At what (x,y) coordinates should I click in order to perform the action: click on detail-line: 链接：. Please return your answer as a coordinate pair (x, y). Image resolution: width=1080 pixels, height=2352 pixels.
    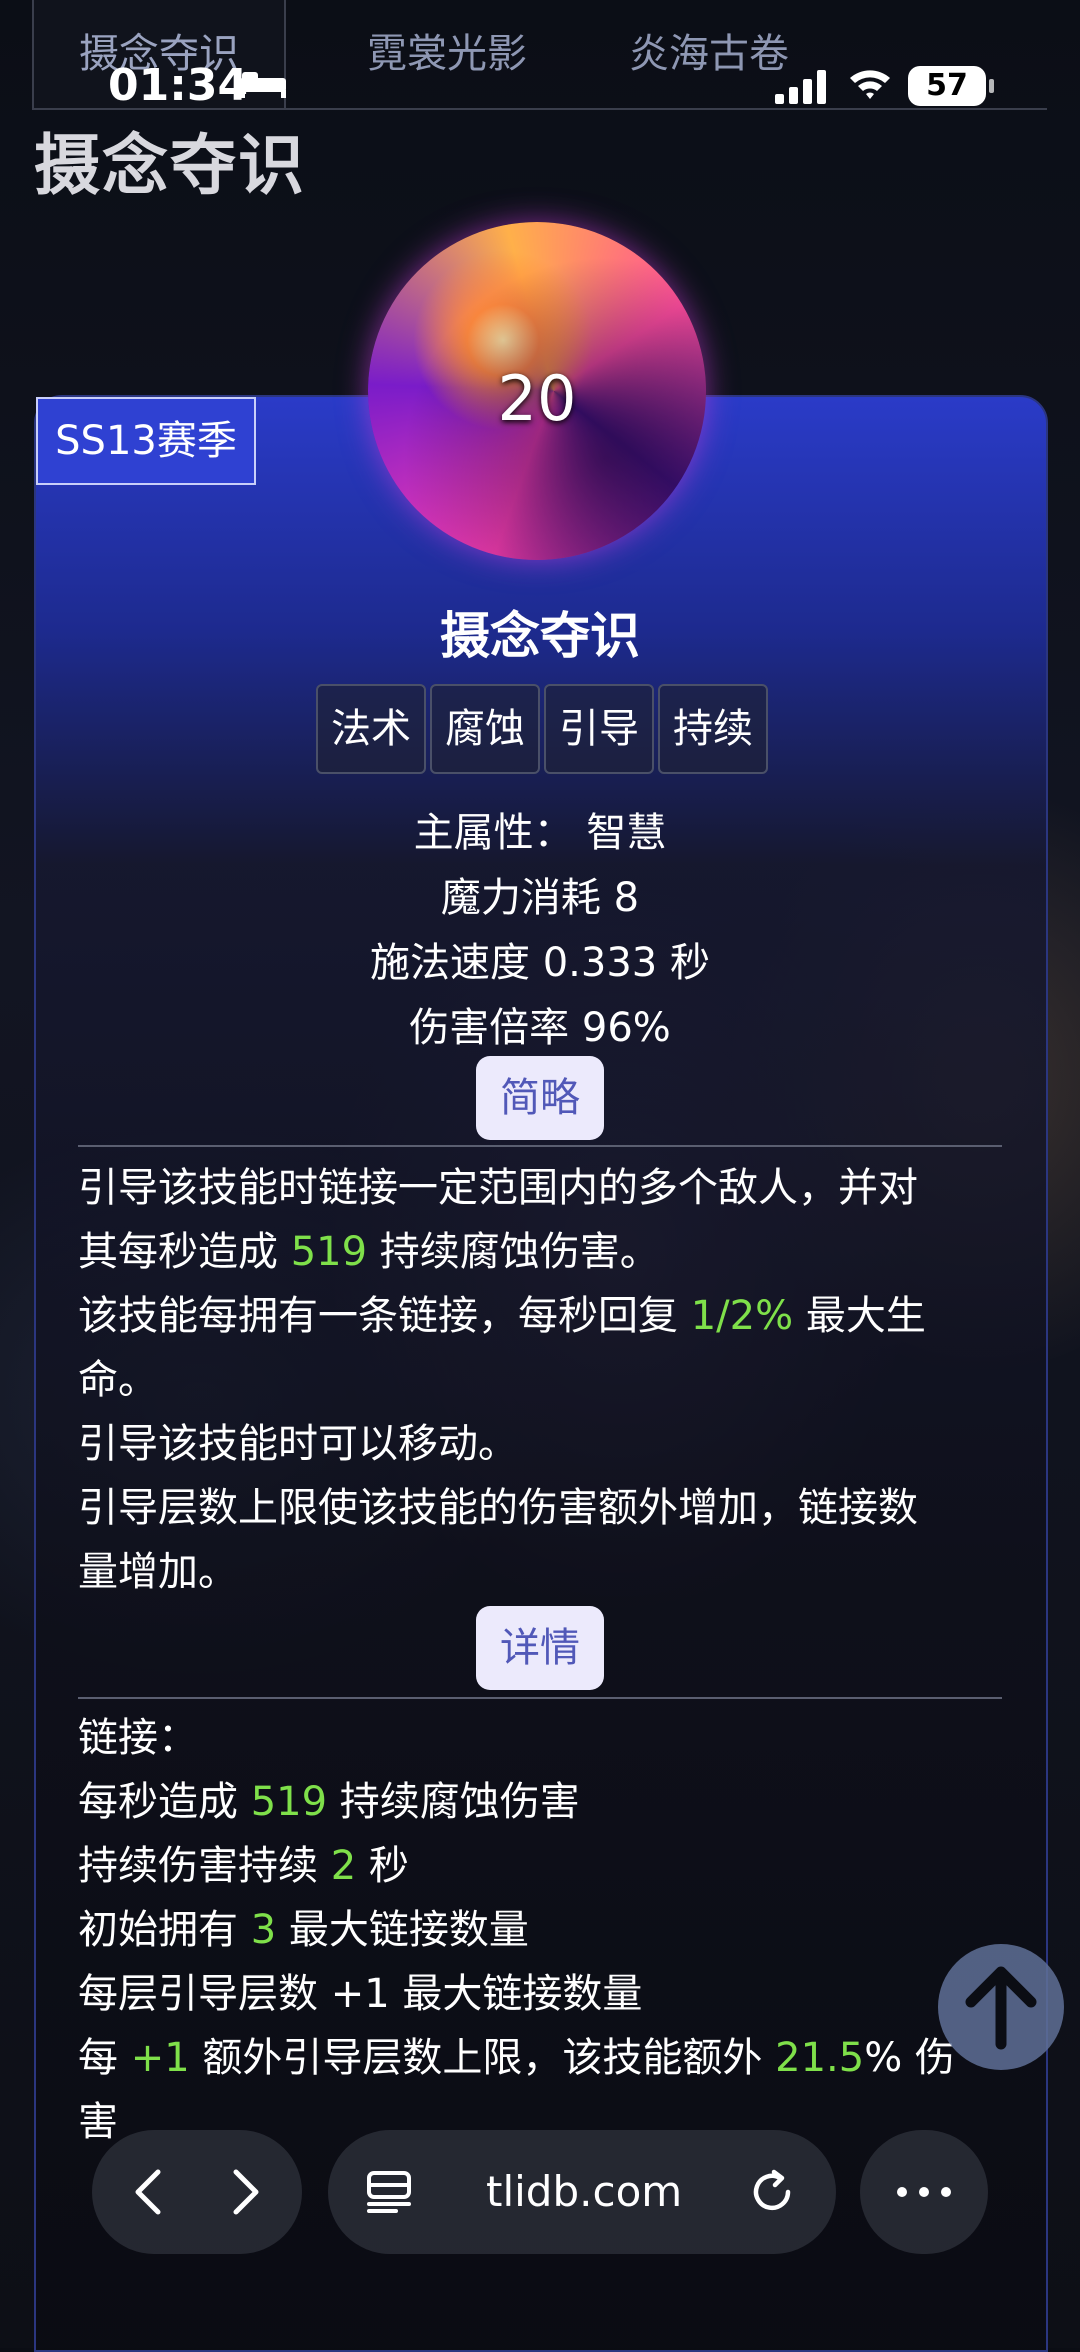
    Looking at the image, I should click on (548, 1738).